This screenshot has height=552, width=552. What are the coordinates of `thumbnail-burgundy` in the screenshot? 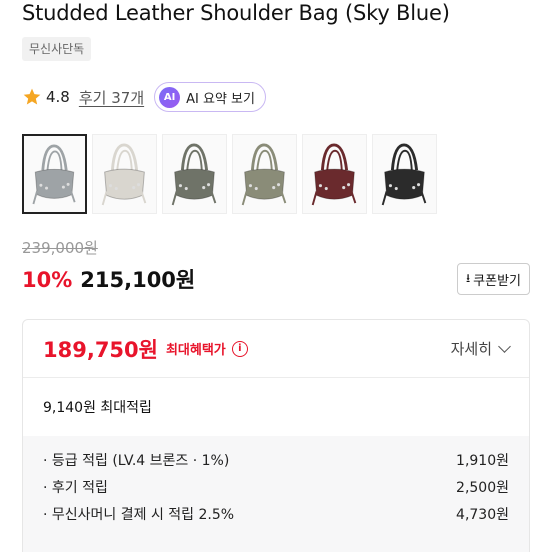 It's located at (334, 174).